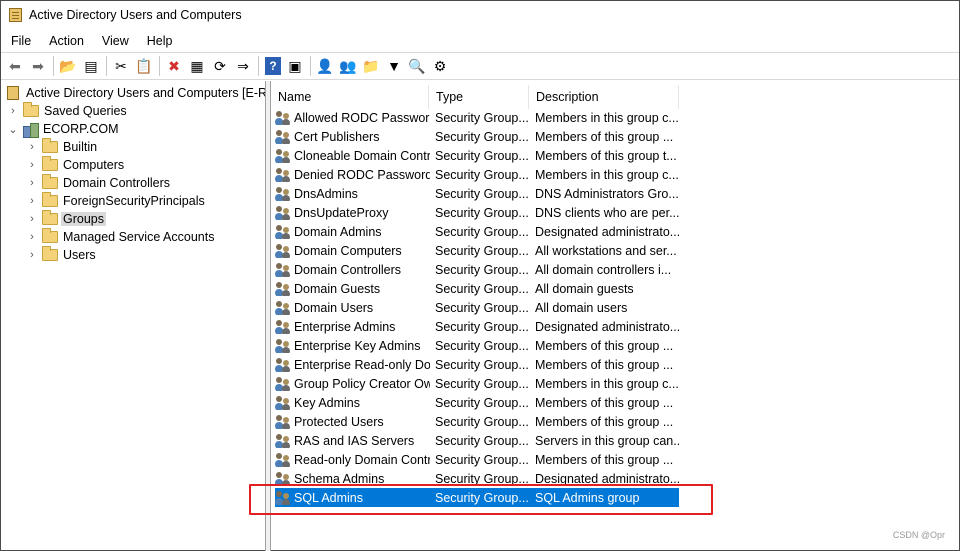 This screenshot has height=551, width=960. I want to click on cell-name: Cloneable Domain Controllers, so click(353, 155).